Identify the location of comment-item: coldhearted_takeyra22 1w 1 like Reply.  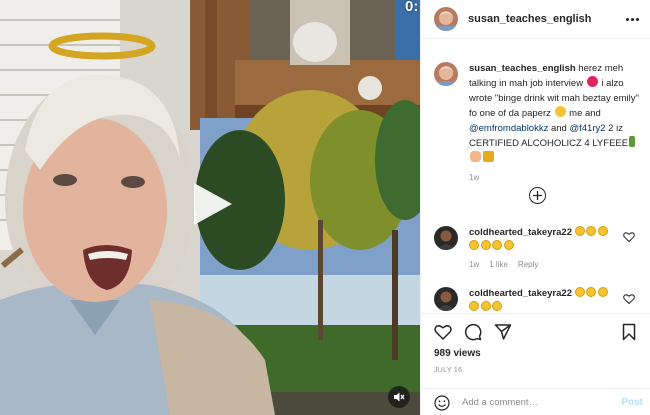
(539, 249).